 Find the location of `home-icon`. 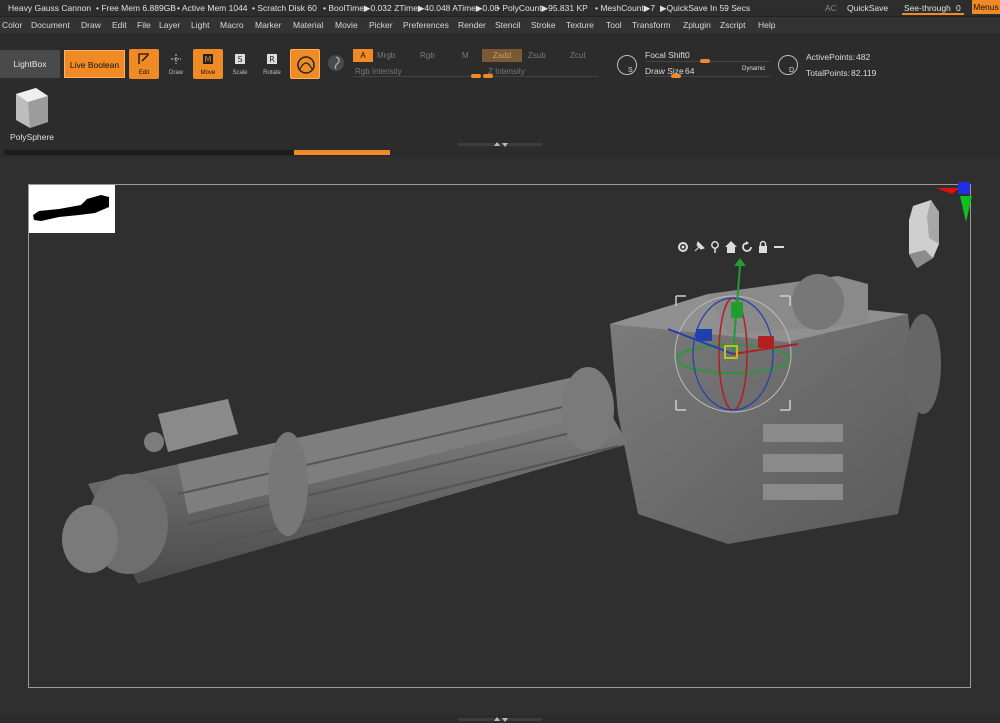

home-icon is located at coordinates (731, 247).